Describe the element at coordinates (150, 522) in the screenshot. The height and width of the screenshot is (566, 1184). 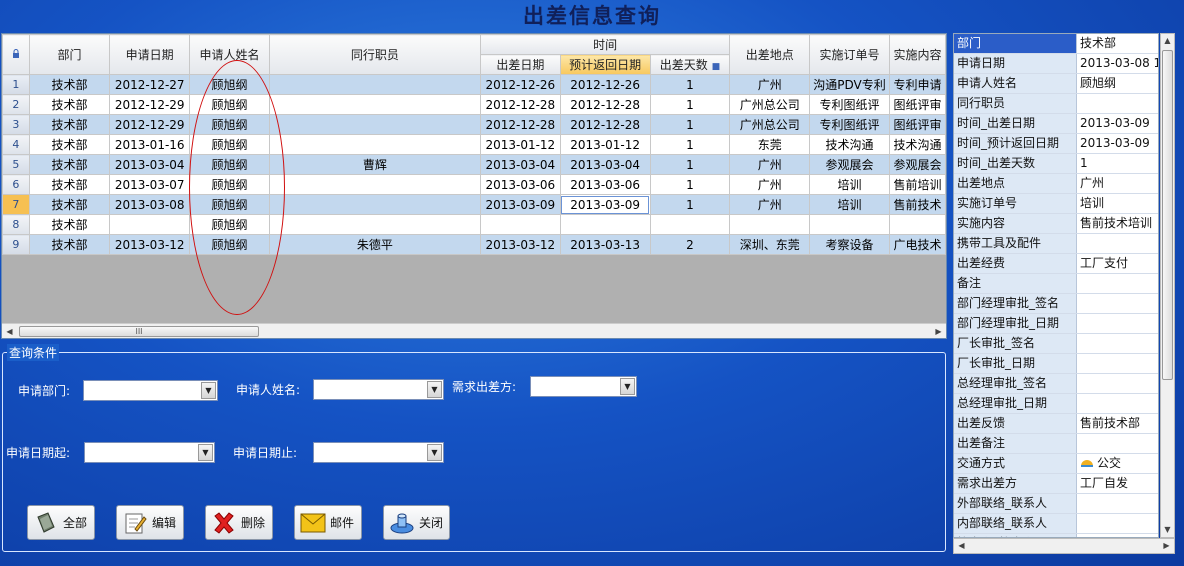
I see `edit-button: 编辑` at that location.